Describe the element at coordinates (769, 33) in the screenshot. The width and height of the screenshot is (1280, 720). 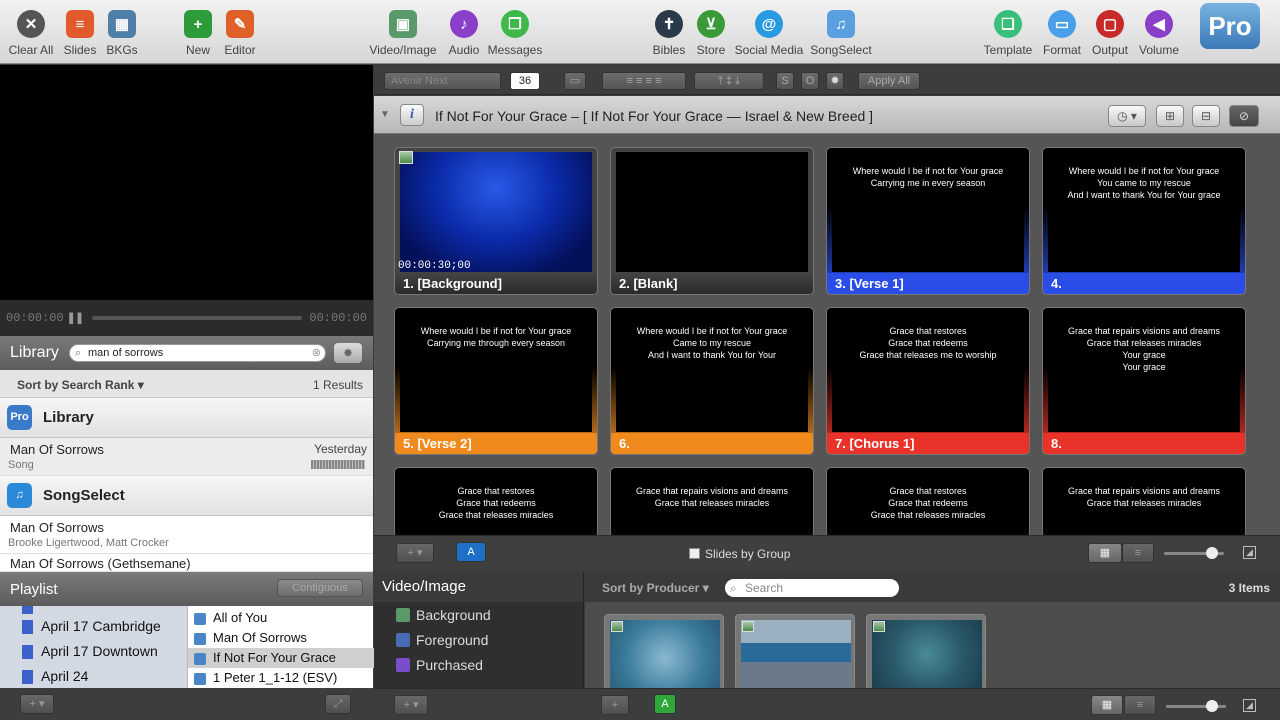
I see `social-media-button: @ Social Media` at that location.